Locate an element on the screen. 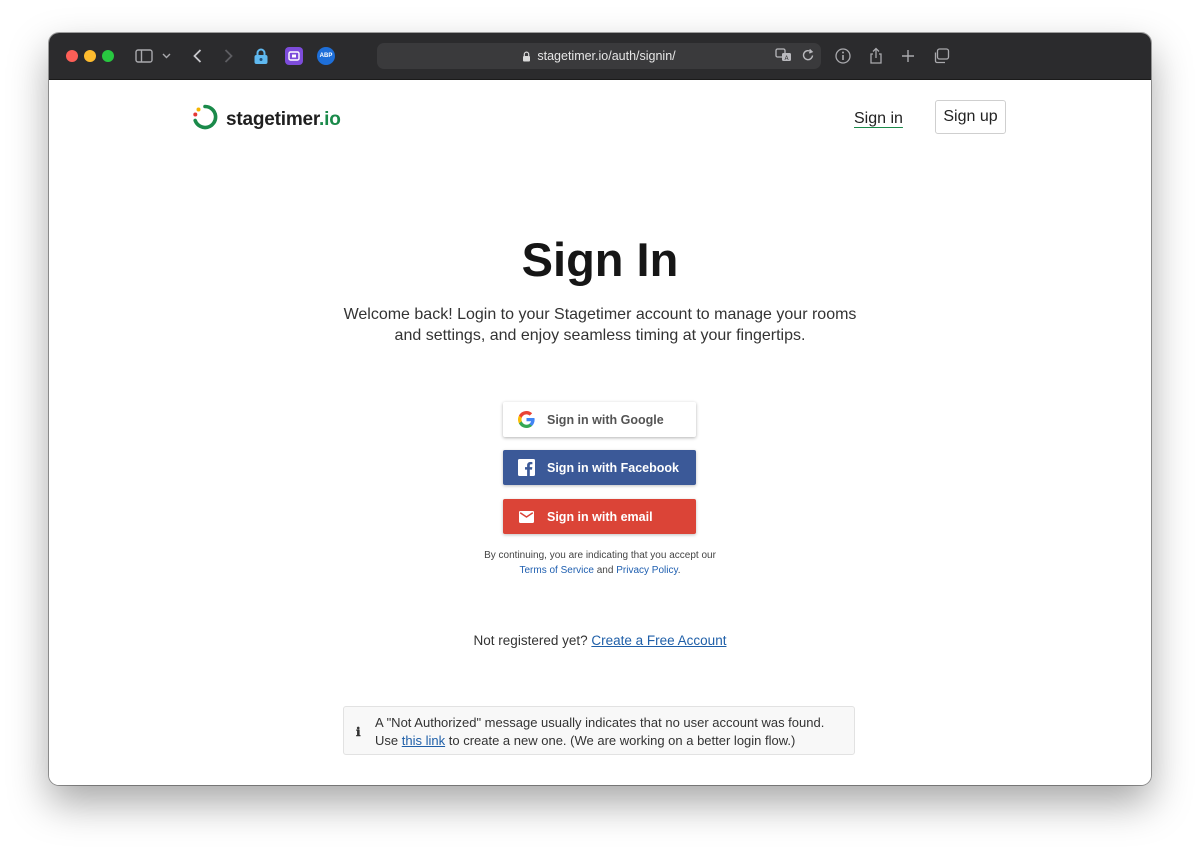 The height and width of the screenshot is (851, 1200). chevron-down-icon is located at coordinates (166, 56).